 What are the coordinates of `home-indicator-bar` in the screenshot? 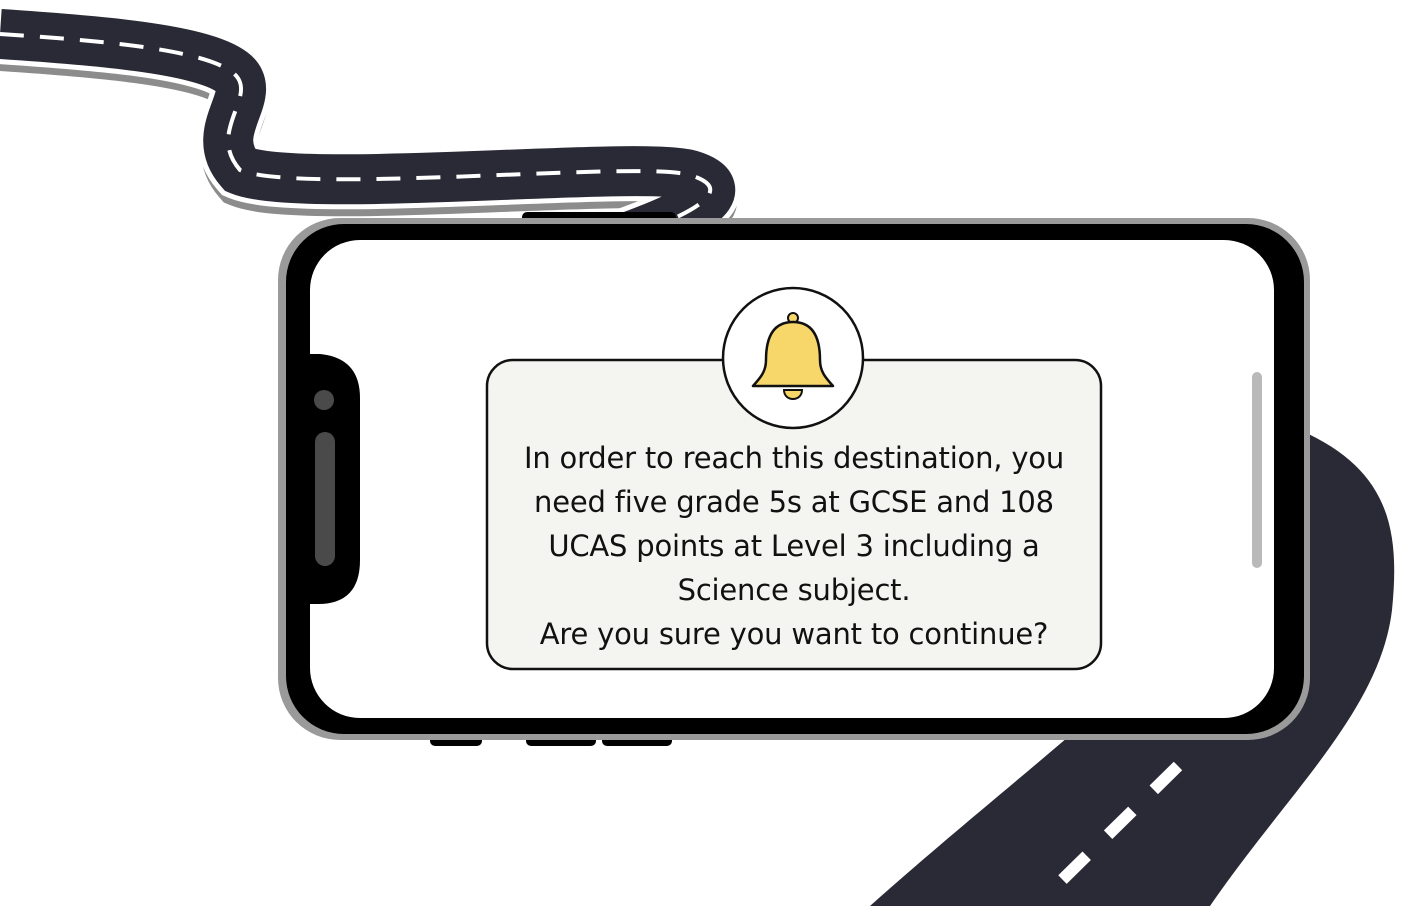 It's located at (1257, 470).